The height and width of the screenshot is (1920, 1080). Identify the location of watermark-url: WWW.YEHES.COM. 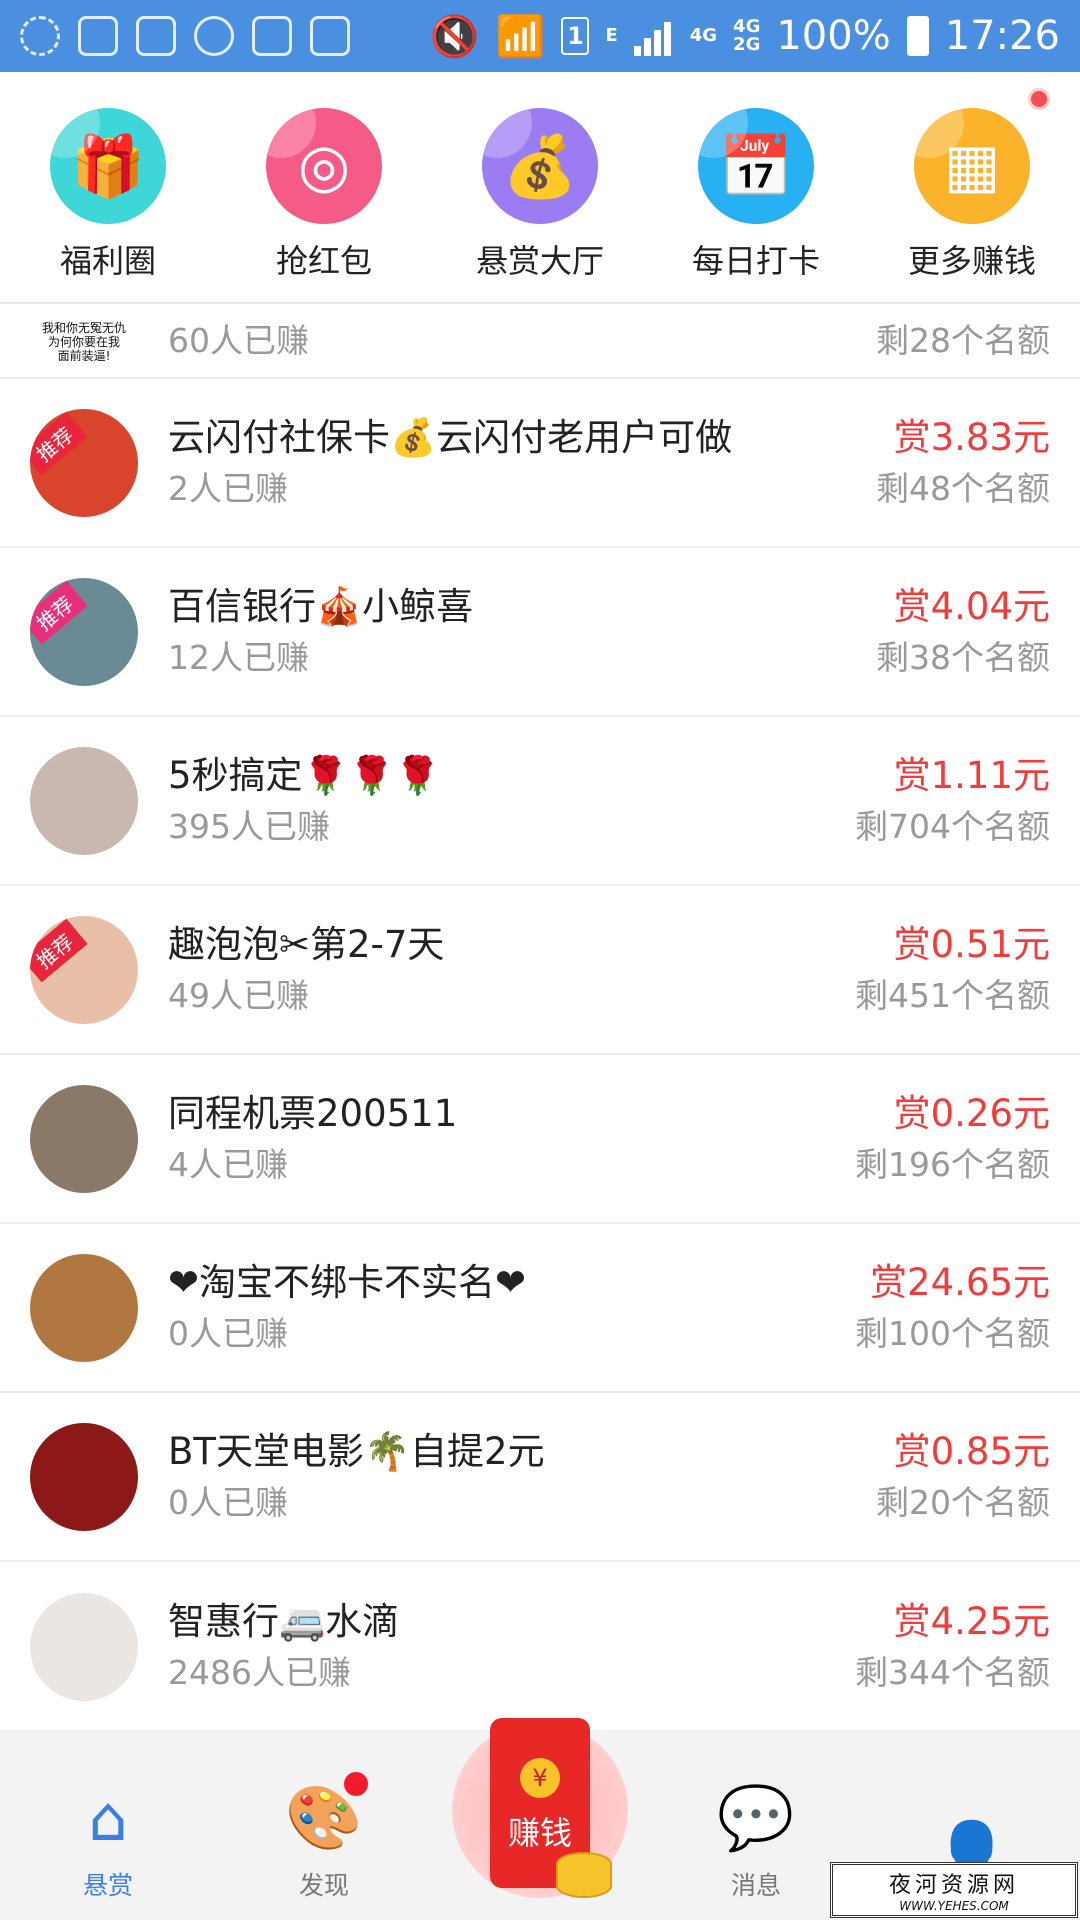
(954, 1906).